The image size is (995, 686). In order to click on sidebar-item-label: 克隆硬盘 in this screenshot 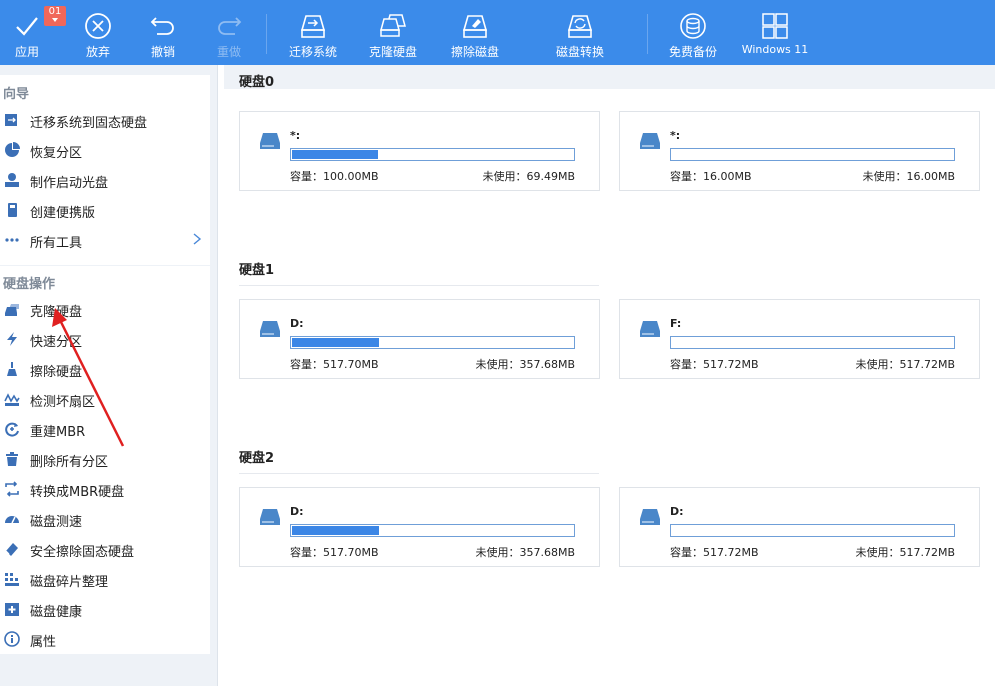, I will do `click(56, 312)`.